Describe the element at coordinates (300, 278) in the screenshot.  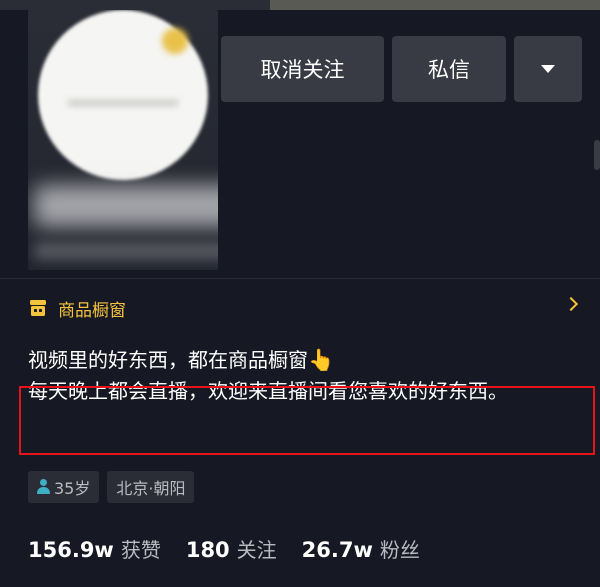
I see `divider` at that location.